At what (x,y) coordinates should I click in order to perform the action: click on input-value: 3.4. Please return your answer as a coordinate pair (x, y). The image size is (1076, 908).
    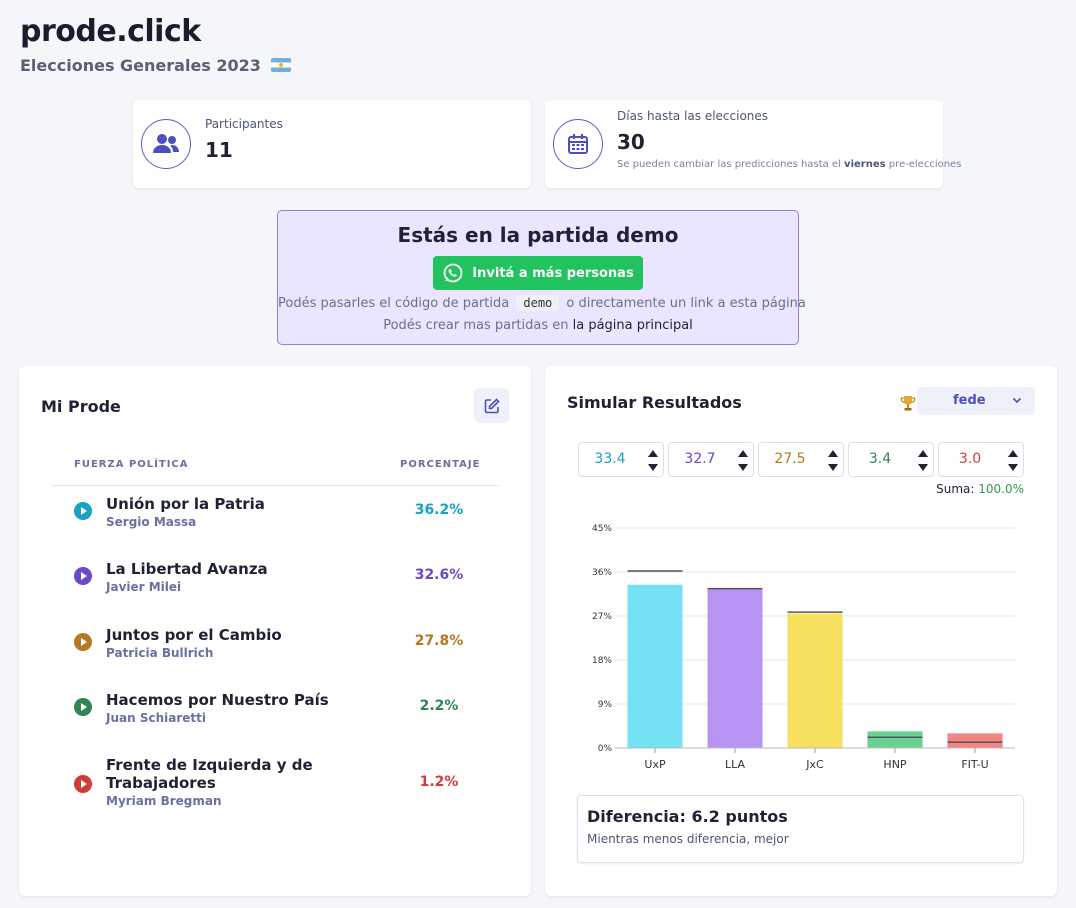
    Looking at the image, I should click on (880, 459).